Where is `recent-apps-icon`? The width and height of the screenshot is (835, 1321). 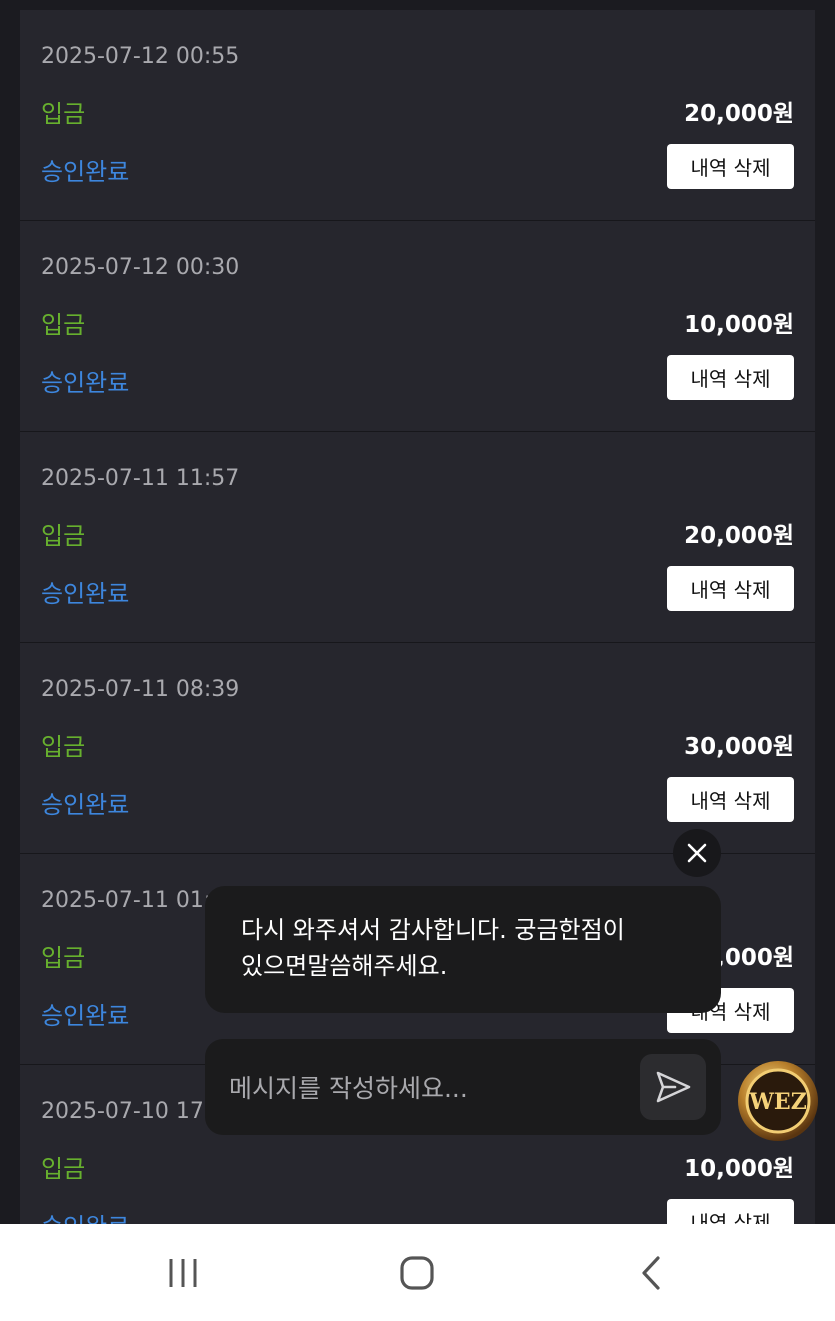 recent-apps-icon is located at coordinates (183, 1273).